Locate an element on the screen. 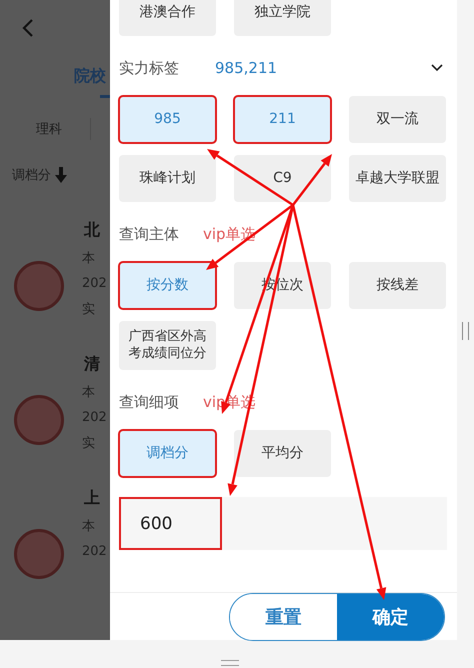 This screenshot has width=474, height=668. school-name: 清 is located at coordinates (97, 364).